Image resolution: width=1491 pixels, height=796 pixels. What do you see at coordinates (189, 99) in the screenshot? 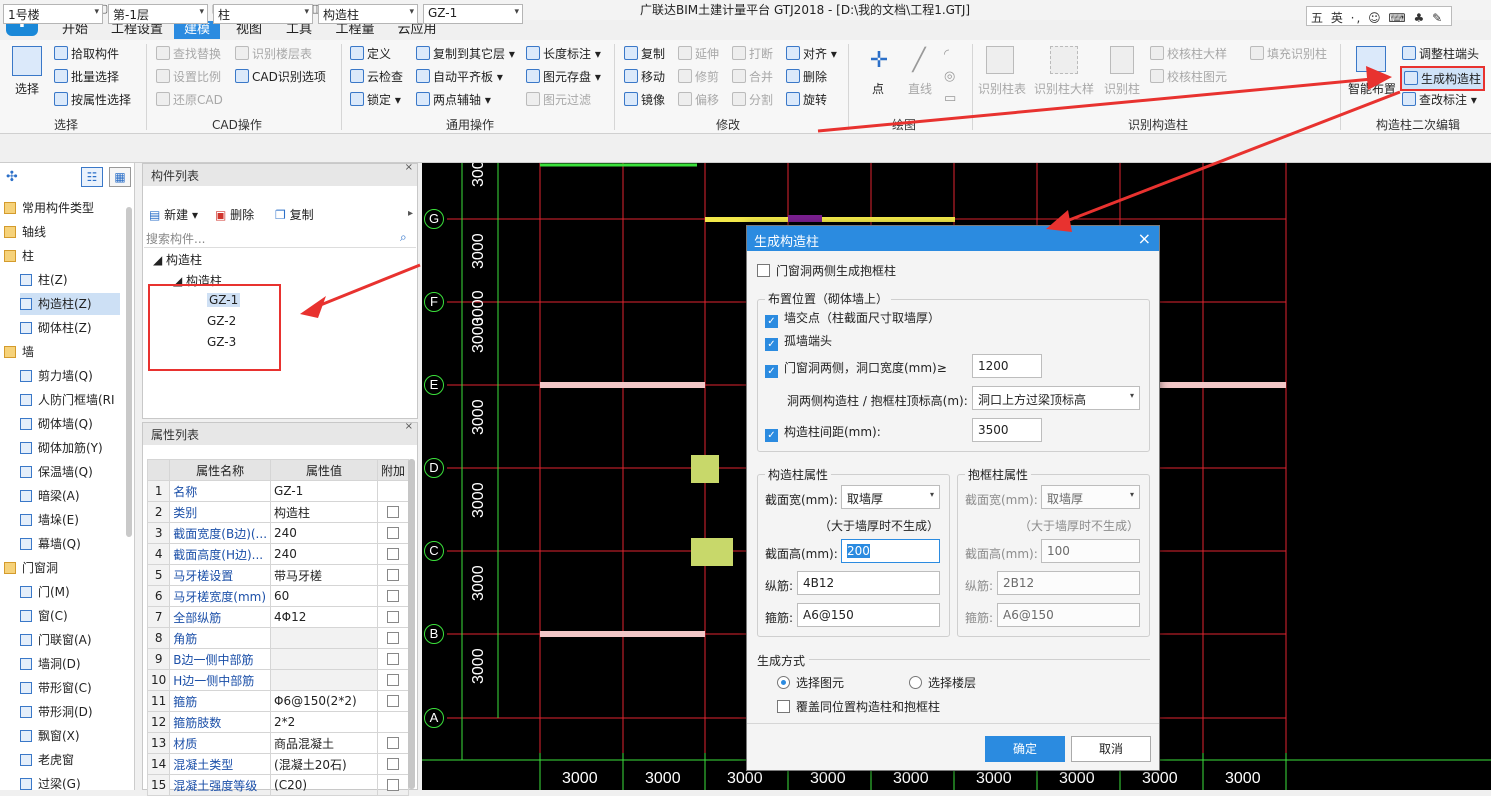
I see `restore-cad-button: 还原CAD` at bounding box center [189, 99].